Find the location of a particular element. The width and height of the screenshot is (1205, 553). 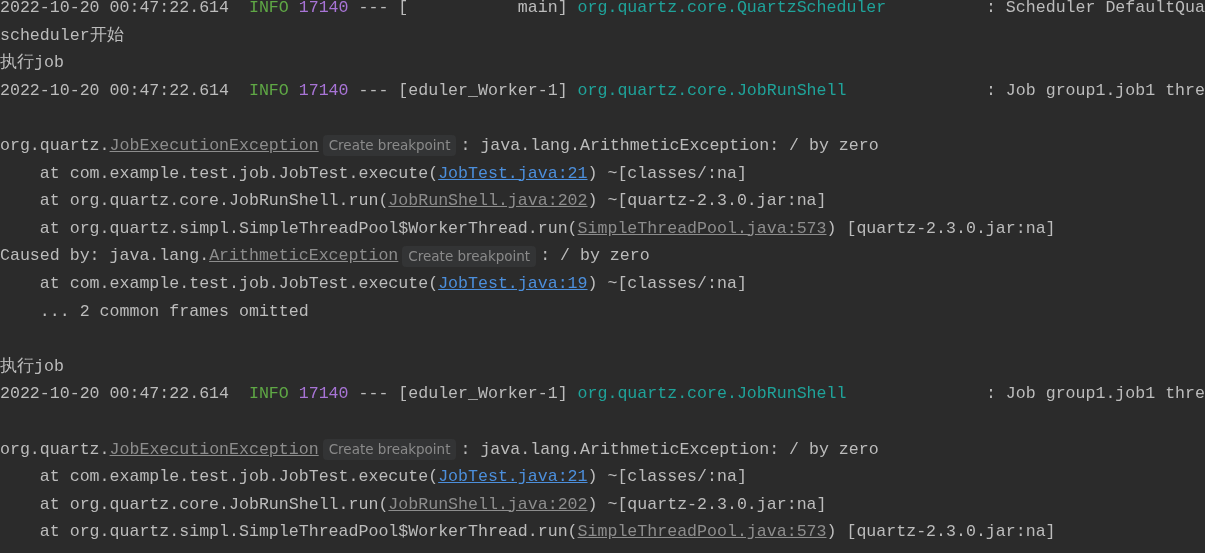

log-text: : / by zero is located at coordinates (595, 256).